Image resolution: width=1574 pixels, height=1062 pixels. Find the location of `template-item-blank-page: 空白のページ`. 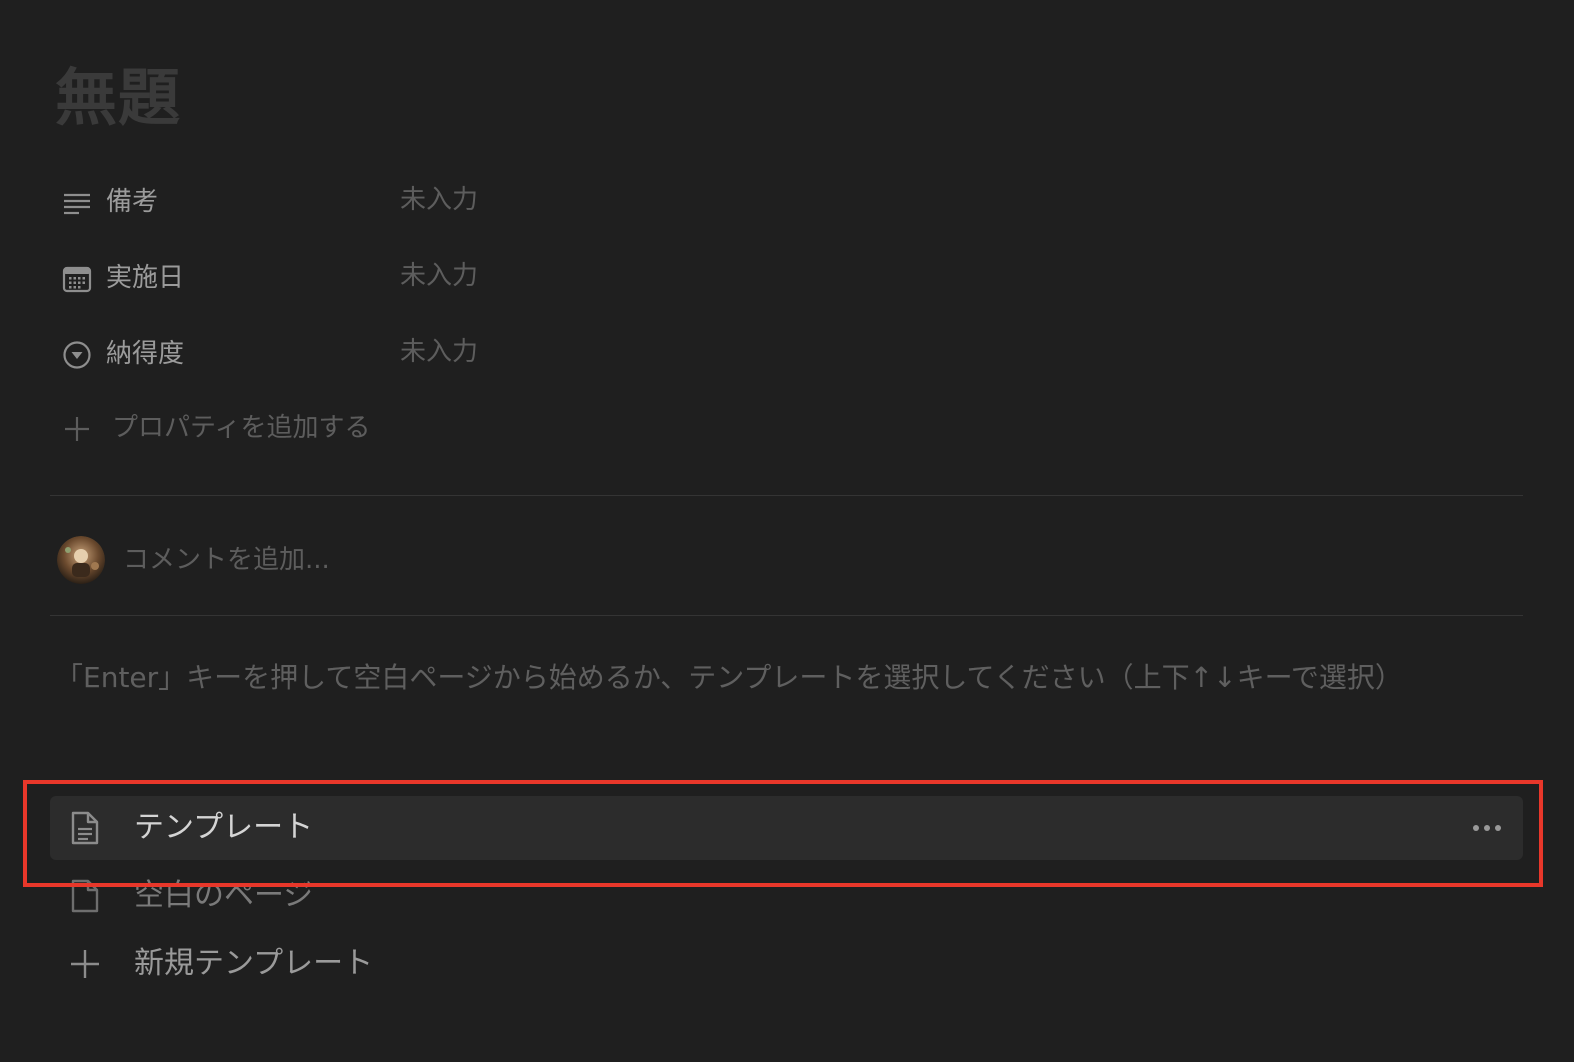

template-item-blank-page: 空白のページ is located at coordinates (786, 896).